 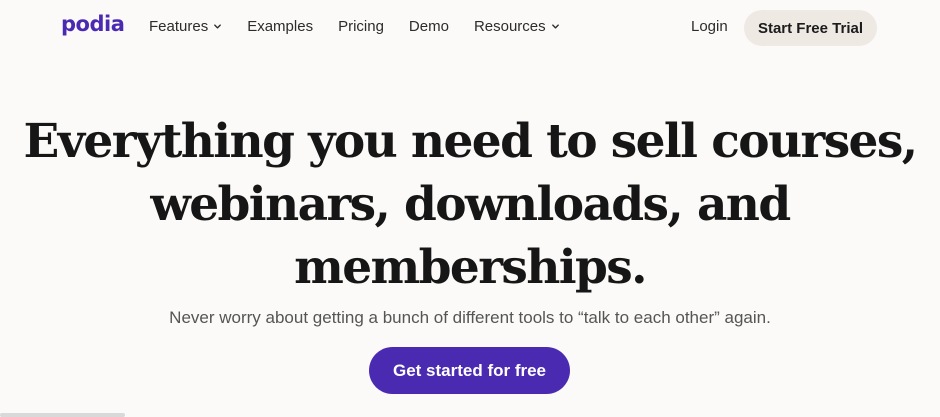 What do you see at coordinates (179, 26) in the screenshot?
I see `nav-item-label: Features` at bounding box center [179, 26].